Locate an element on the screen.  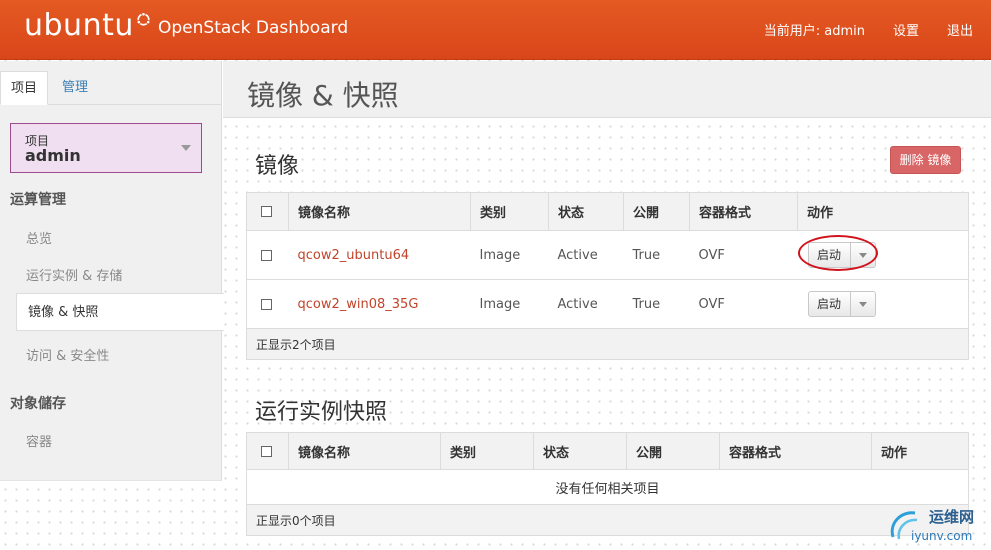
watermark-text-primary: 运维网 is located at coordinates (952, 517).